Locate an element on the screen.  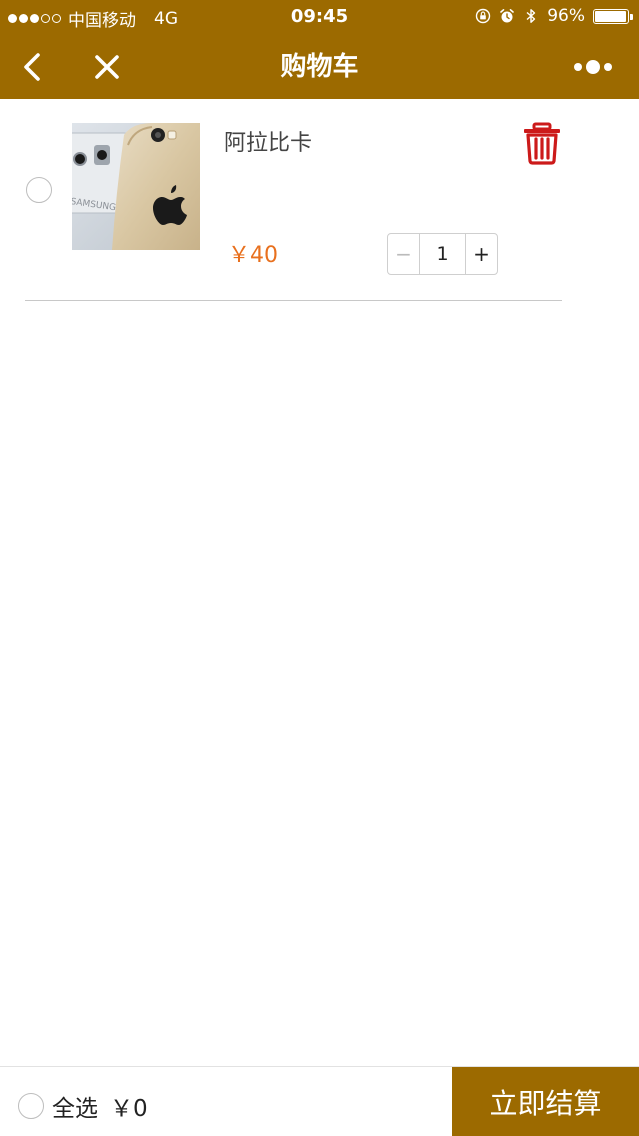
checkout-button: 立即结算 is located at coordinates (545, 1101).